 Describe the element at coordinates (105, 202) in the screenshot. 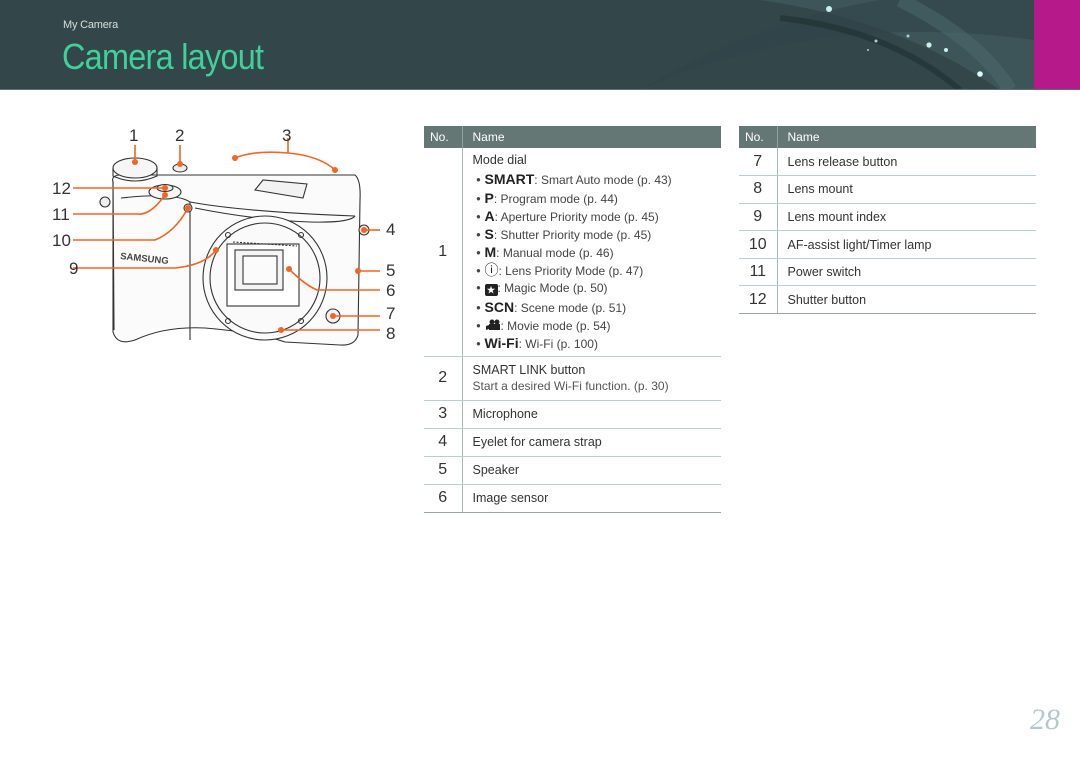

I see `eyelet-left` at that location.